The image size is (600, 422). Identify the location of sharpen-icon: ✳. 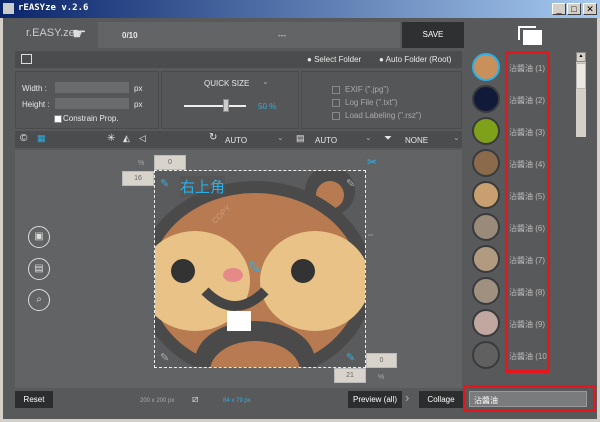
(111, 138).